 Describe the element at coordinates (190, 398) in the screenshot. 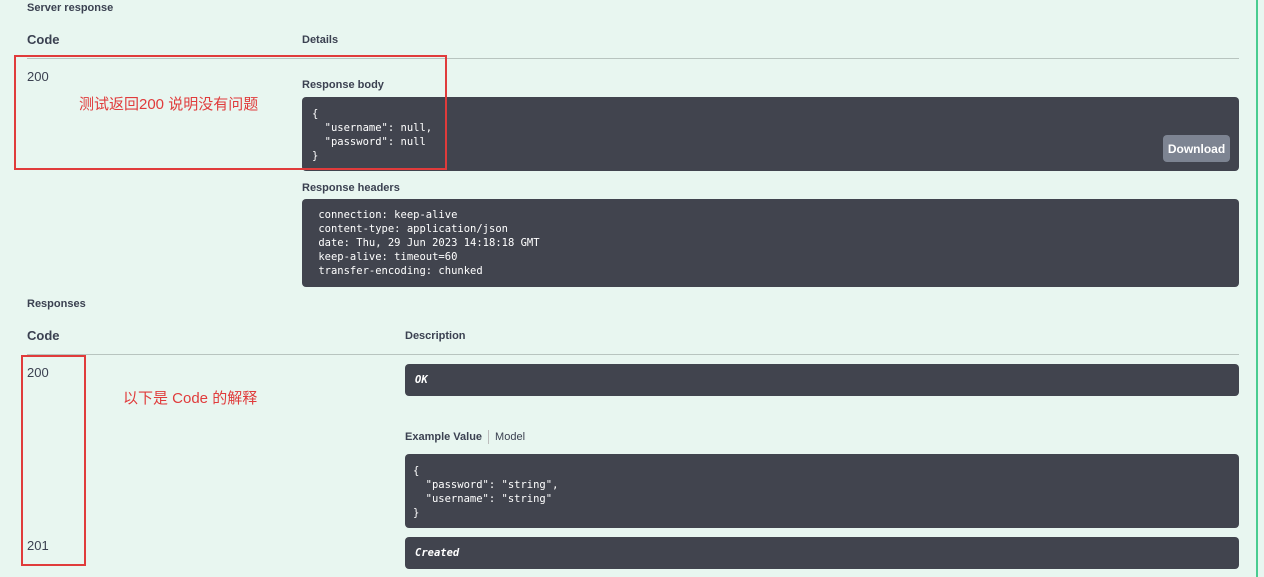

I see `annotation-note-2: 以下是 Code 的解释` at that location.